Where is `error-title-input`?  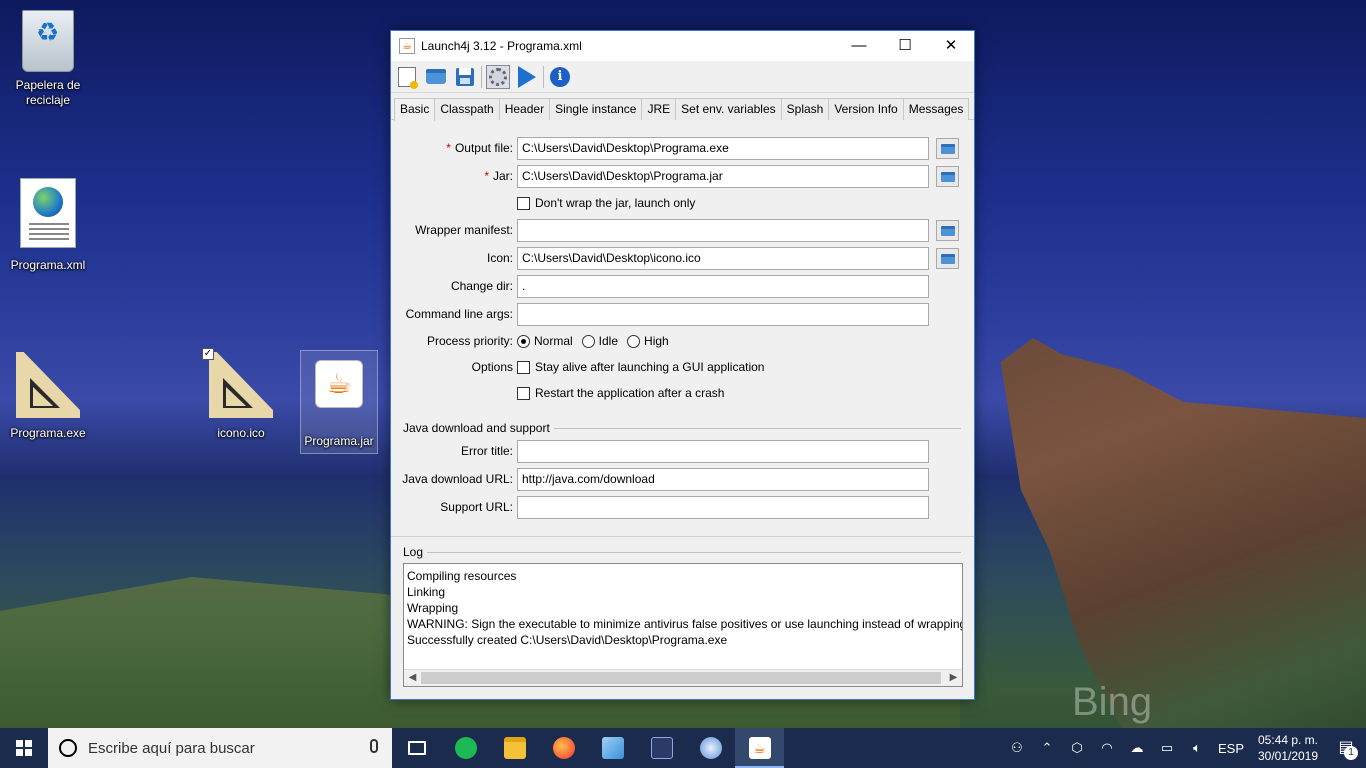
error-title-input is located at coordinates (723, 451).